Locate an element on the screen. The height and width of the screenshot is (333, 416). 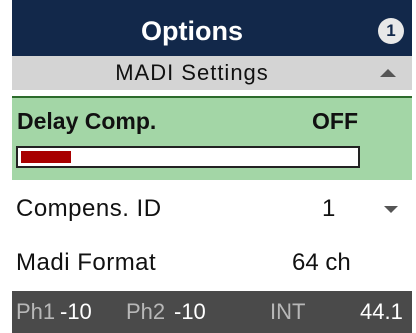
ph1-label: Ph1 is located at coordinates (36, 311).